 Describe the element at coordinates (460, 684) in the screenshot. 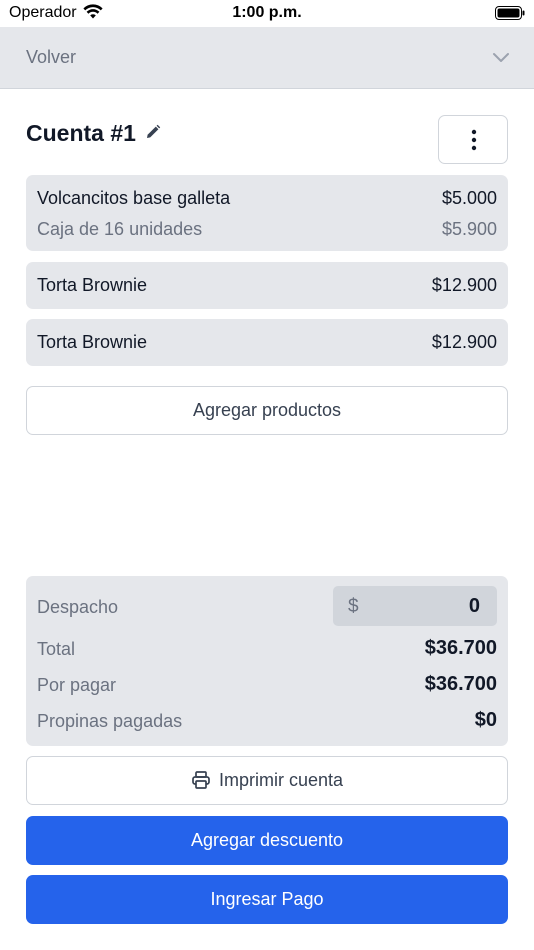

I see `pending-value: $36.700` at that location.